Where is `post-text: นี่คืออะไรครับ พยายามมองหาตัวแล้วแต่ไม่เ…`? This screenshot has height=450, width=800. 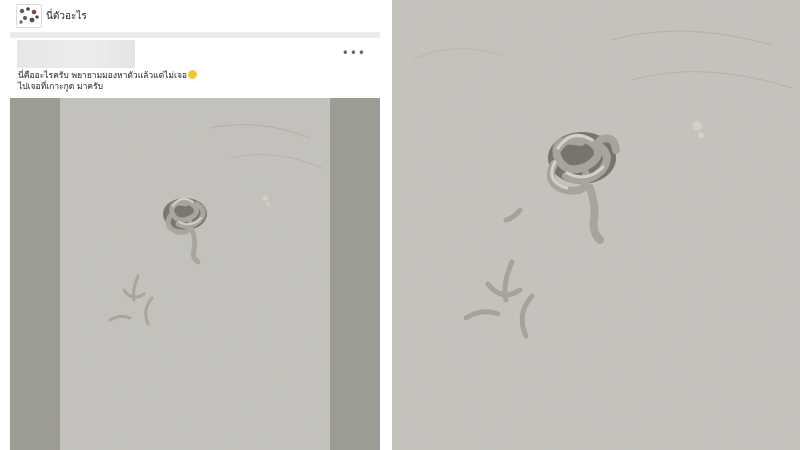
post-text: นี่คืออะไรครับ พยายามมองหาตัวแล้วแต่ไม่เ… is located at coordinates (193, 81).